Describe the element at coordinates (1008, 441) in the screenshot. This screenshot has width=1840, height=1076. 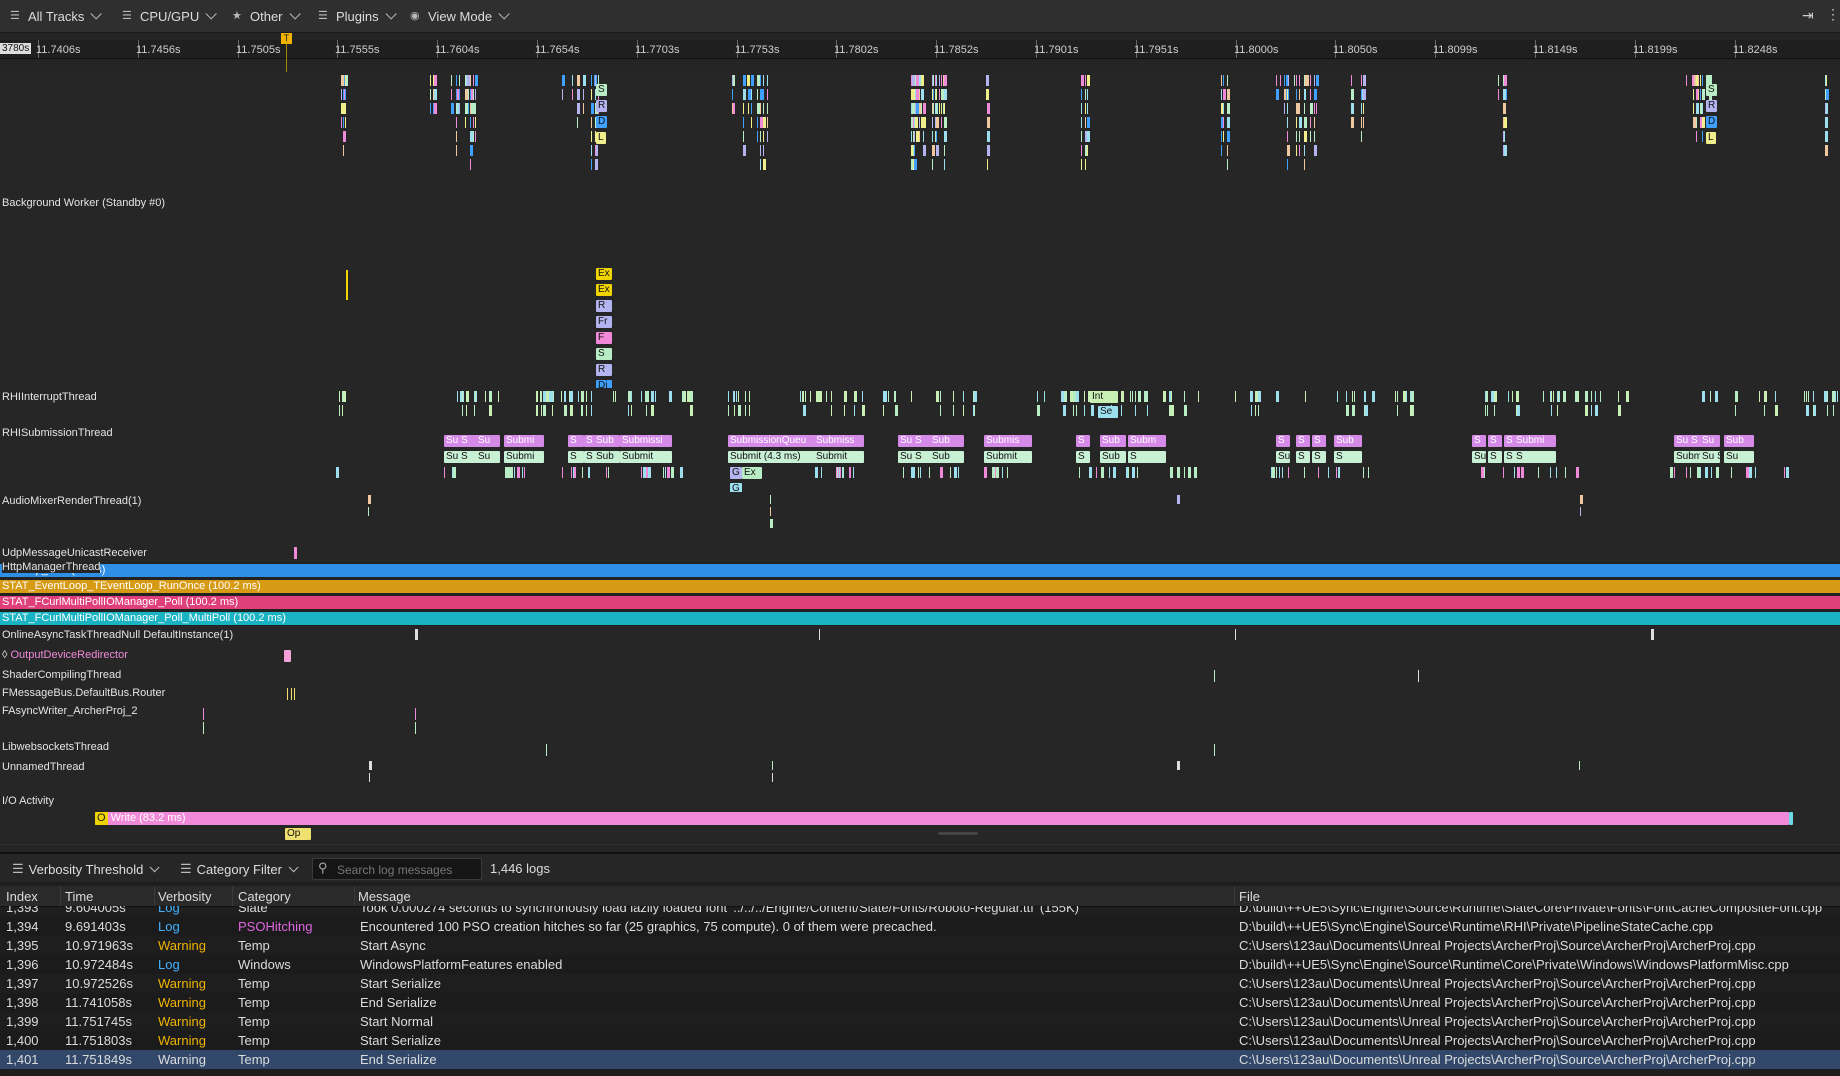
I see `submission-block: Submis` at that location.